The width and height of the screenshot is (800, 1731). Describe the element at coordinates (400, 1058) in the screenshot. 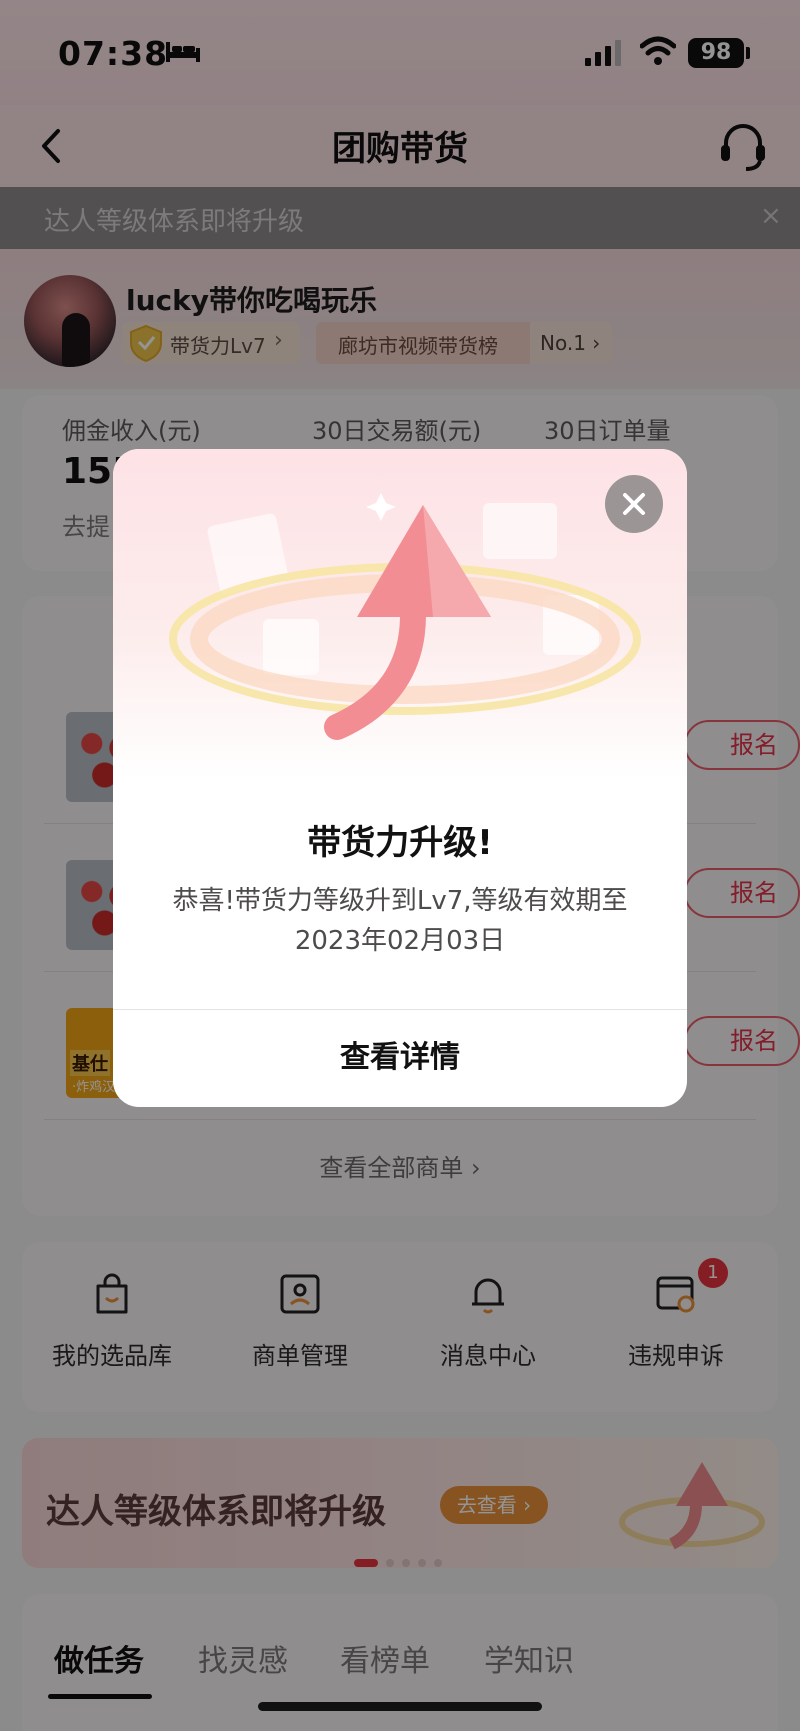

I see `view-details-button: 查看详情` at that location.